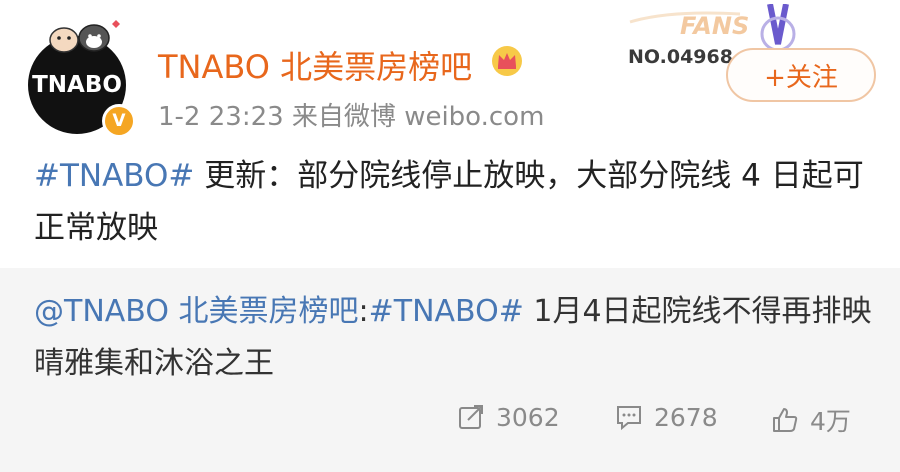  Describe the element at coordinates (680, 57) in the screenshot. I see `fans-number: NO.04968` at that location.